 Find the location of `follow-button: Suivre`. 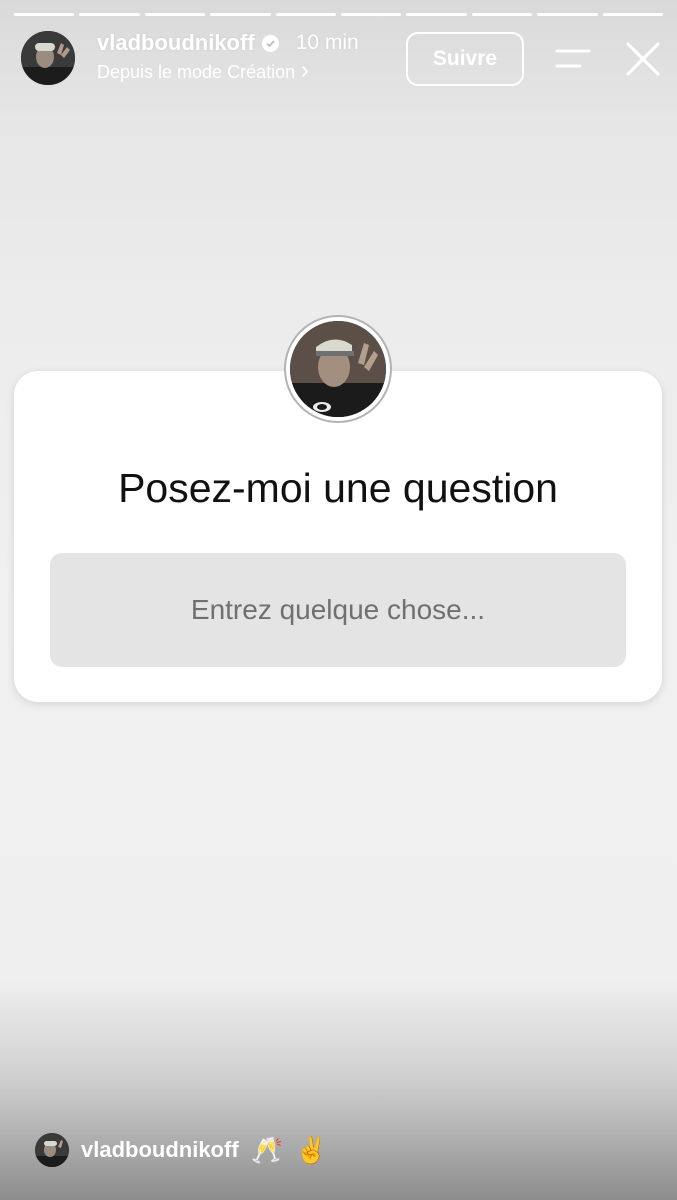

follow-button: Suivre is located at coordinates (465, 59).